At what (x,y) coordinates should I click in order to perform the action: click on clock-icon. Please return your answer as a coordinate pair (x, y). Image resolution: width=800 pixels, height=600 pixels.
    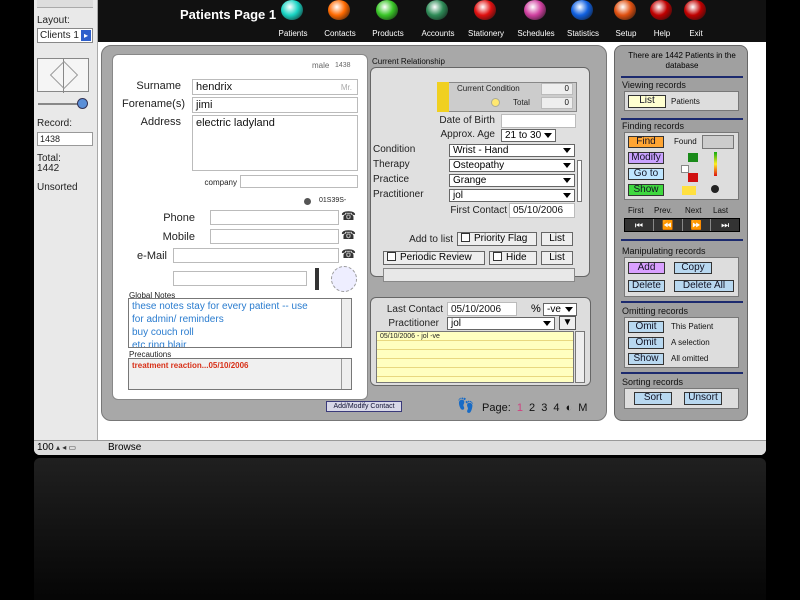
    Looking at the image, I should click on (344, 279).